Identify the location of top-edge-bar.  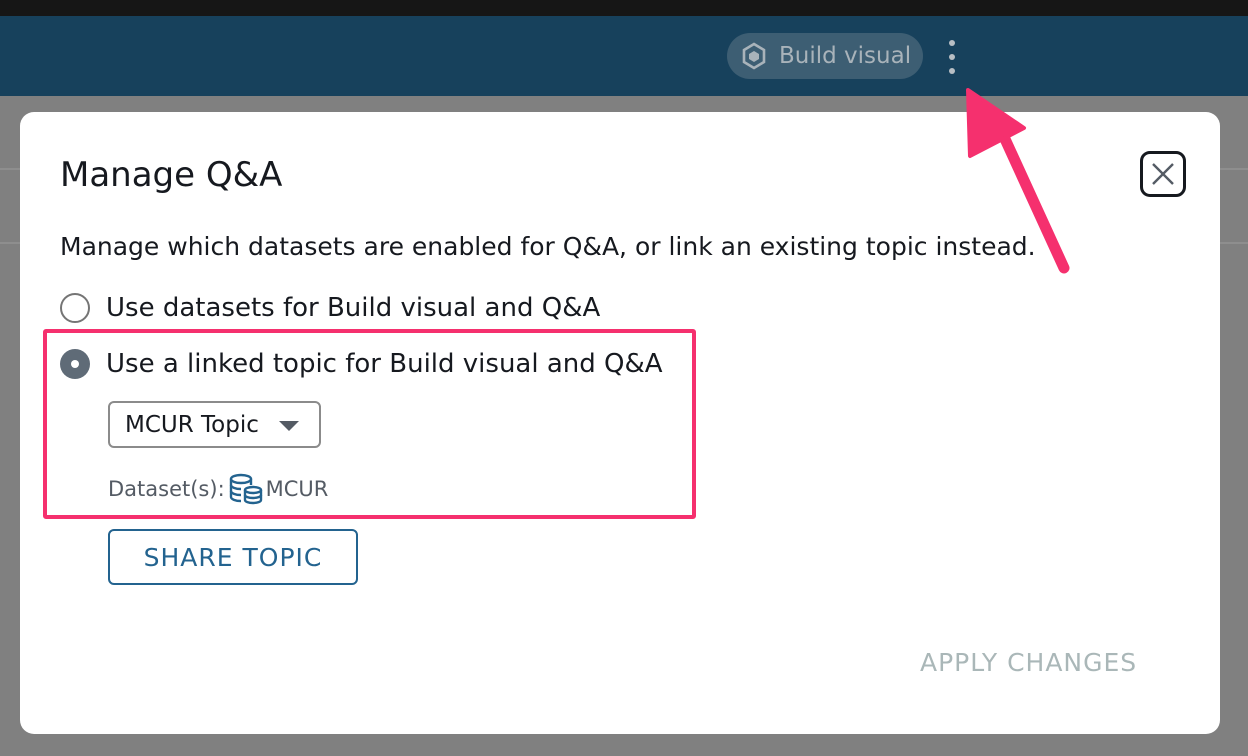
(624, 8).